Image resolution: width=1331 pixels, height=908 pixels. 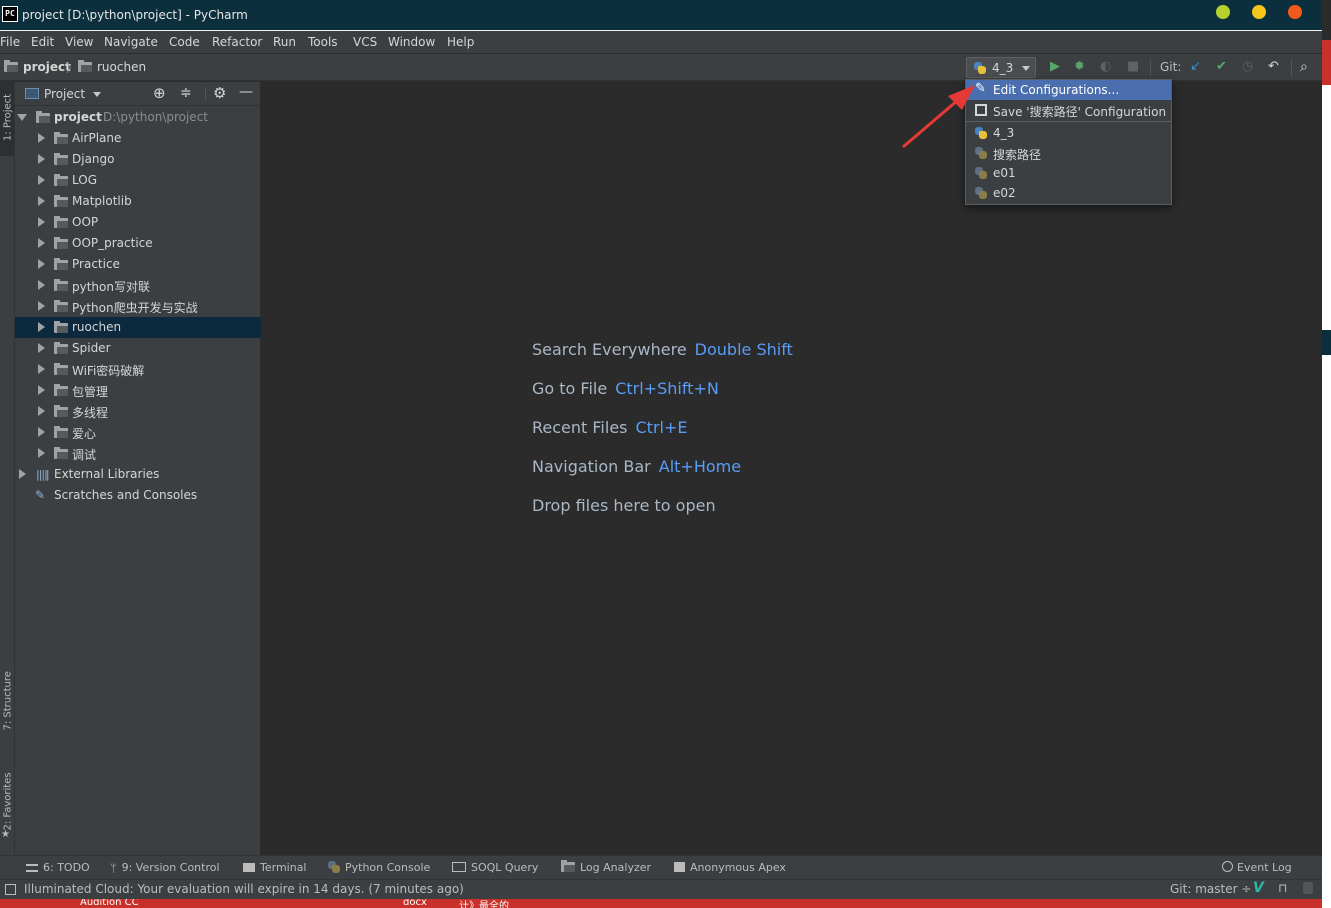 I want to click on breadcrumb-ruochen: ruochen, so click(x=112, y=67).